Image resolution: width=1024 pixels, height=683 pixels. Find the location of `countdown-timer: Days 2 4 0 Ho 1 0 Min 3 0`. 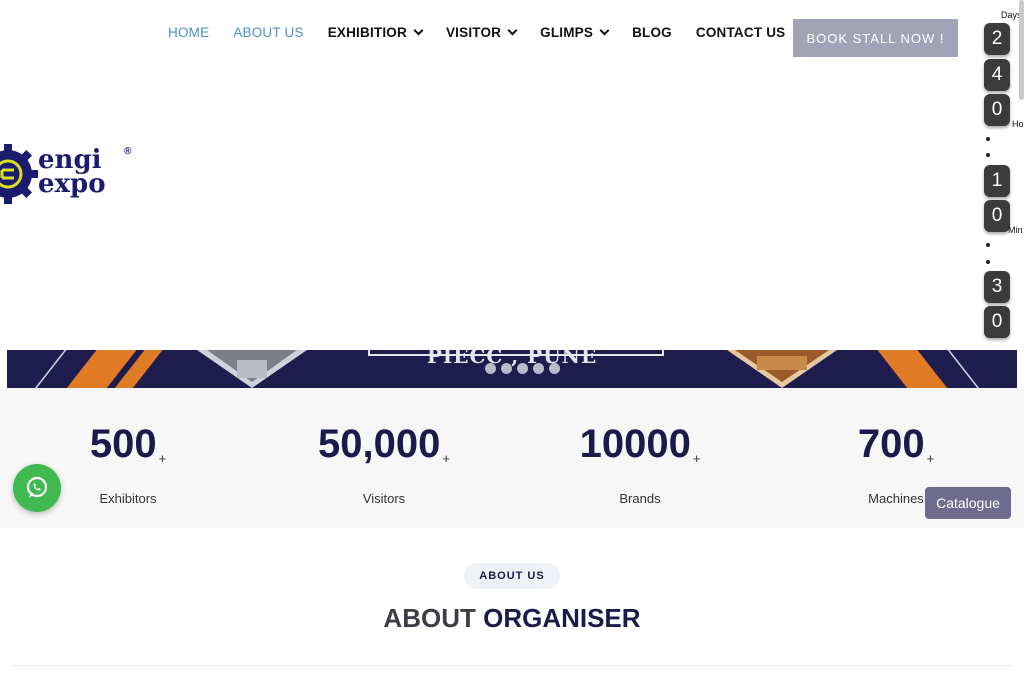

countdown-timer: Days 2 4 0 Ho 1 0 Min 3 0 is located at coordinates (1002, 180).